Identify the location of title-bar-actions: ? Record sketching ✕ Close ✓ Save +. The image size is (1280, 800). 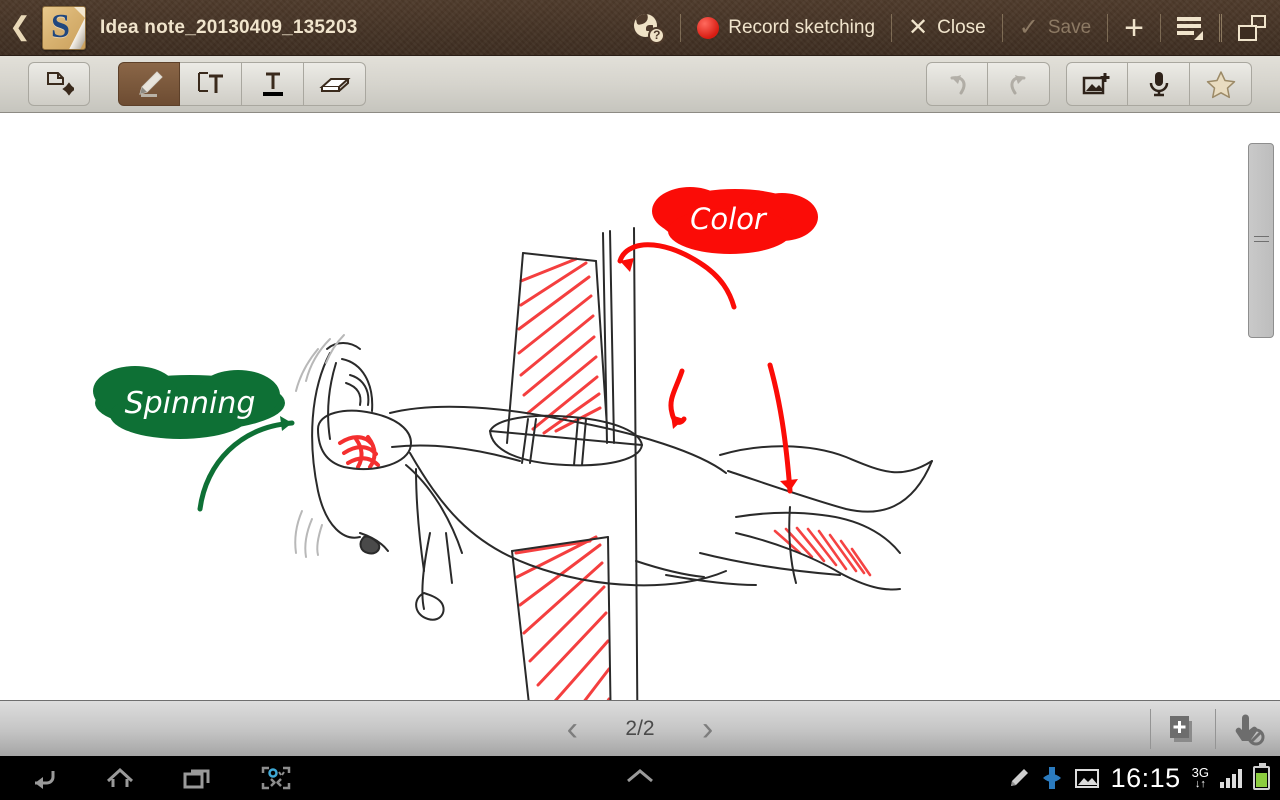
(954, 28).